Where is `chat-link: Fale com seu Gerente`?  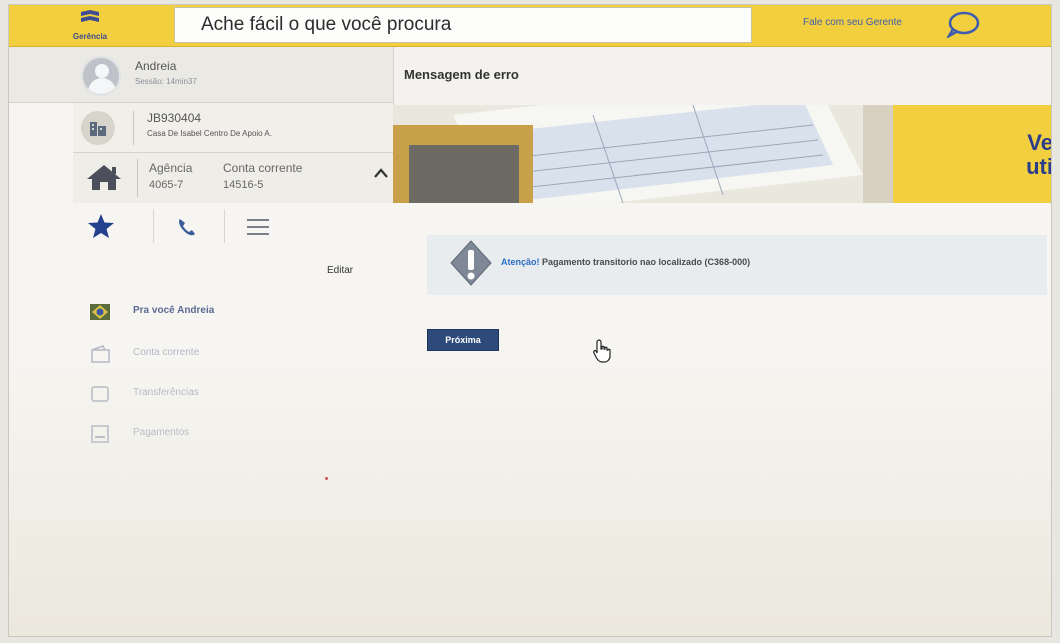 chat-link: Fale com seu Gerente is located at coordinates (852, 22).